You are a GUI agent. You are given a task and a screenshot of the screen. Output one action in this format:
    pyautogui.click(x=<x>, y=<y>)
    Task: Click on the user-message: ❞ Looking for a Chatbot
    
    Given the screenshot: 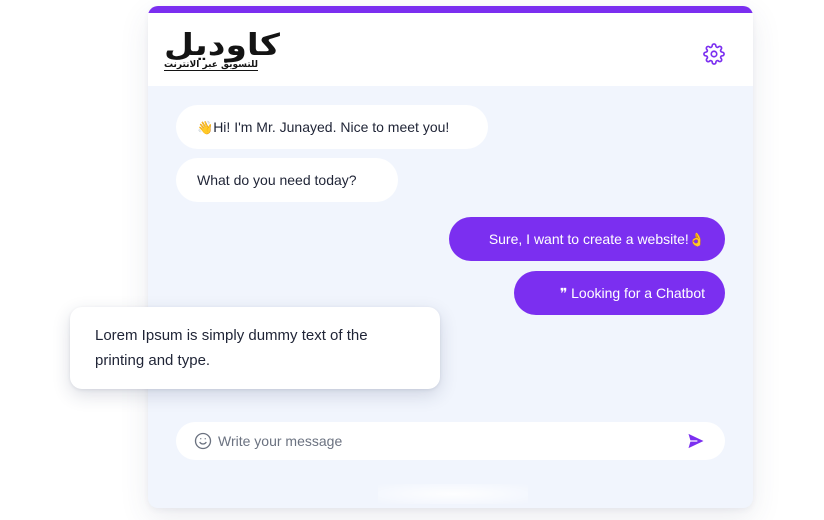 What is the action you would take?
    pyautogui.click(x=619, y=293)
    